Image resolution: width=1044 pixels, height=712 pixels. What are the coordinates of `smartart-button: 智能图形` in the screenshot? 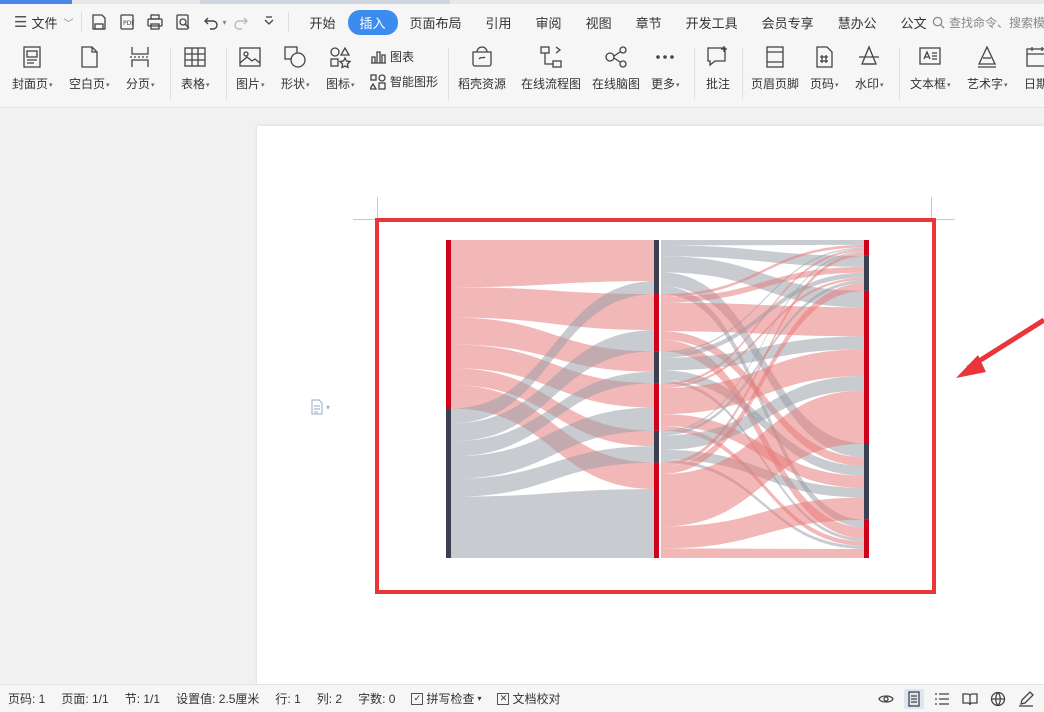 It's located at (404, 81).